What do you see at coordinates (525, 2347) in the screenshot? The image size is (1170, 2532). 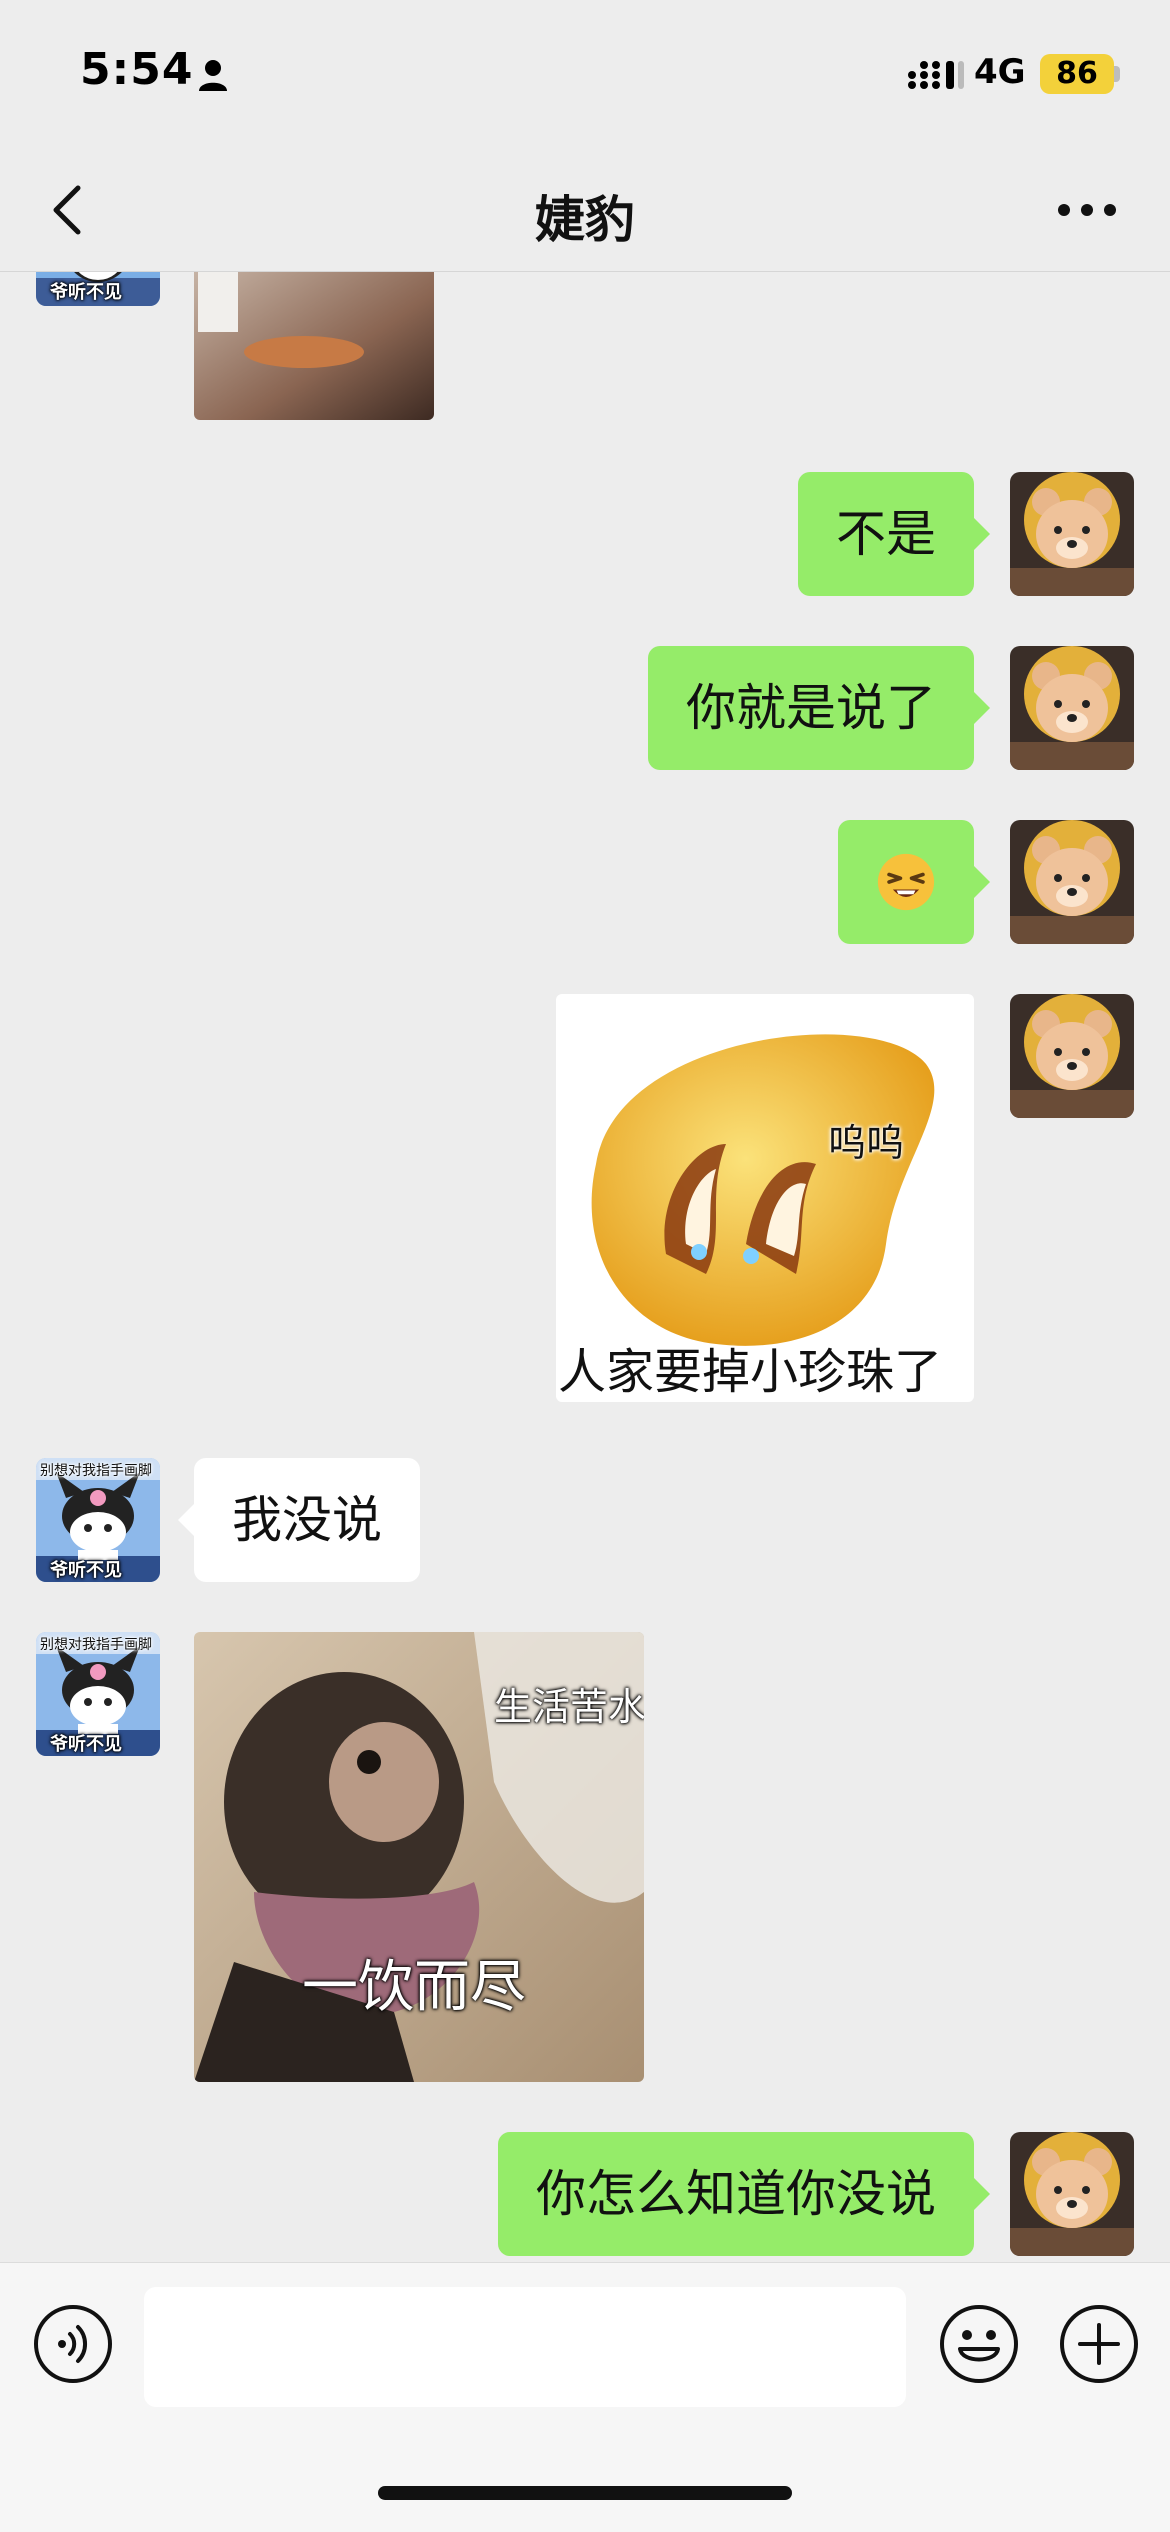 I see `message-input` at bounding box center [525, 2347].